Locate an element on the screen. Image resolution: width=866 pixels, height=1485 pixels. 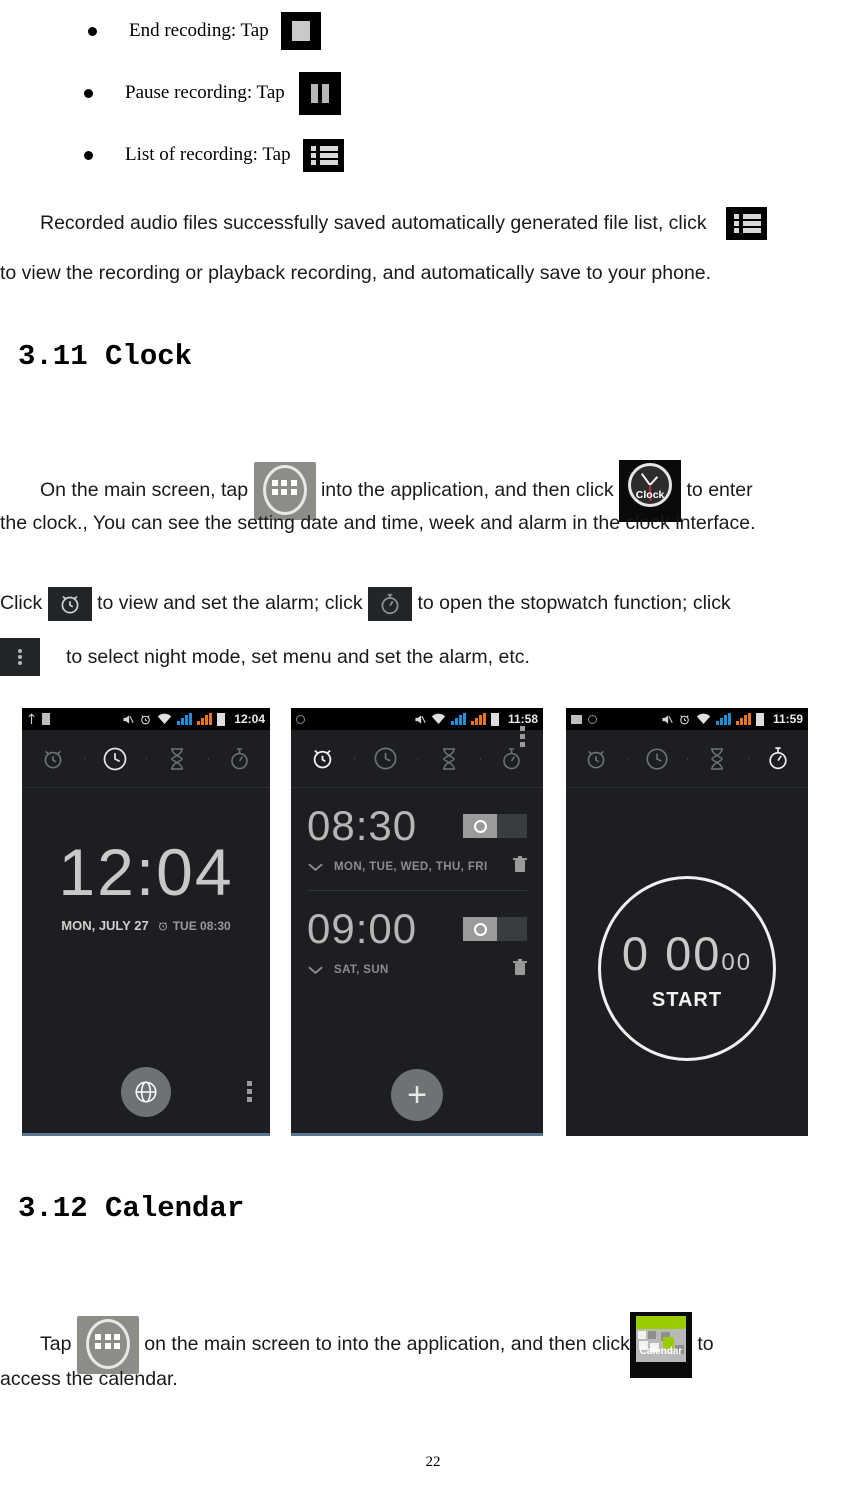
status-time: 11:58 is located at coordinates (522, 719).